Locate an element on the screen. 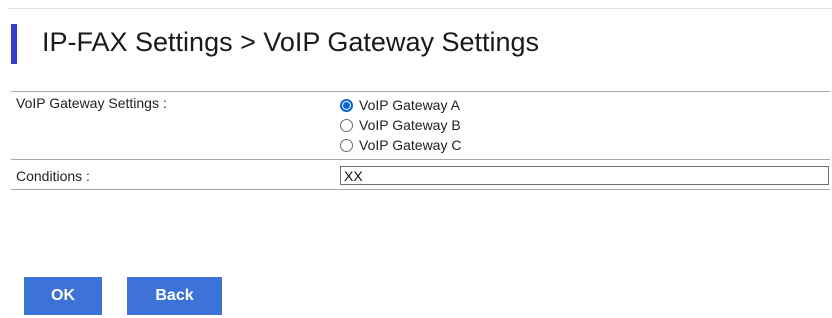  conditions-input is located at coordinates (584, 175).